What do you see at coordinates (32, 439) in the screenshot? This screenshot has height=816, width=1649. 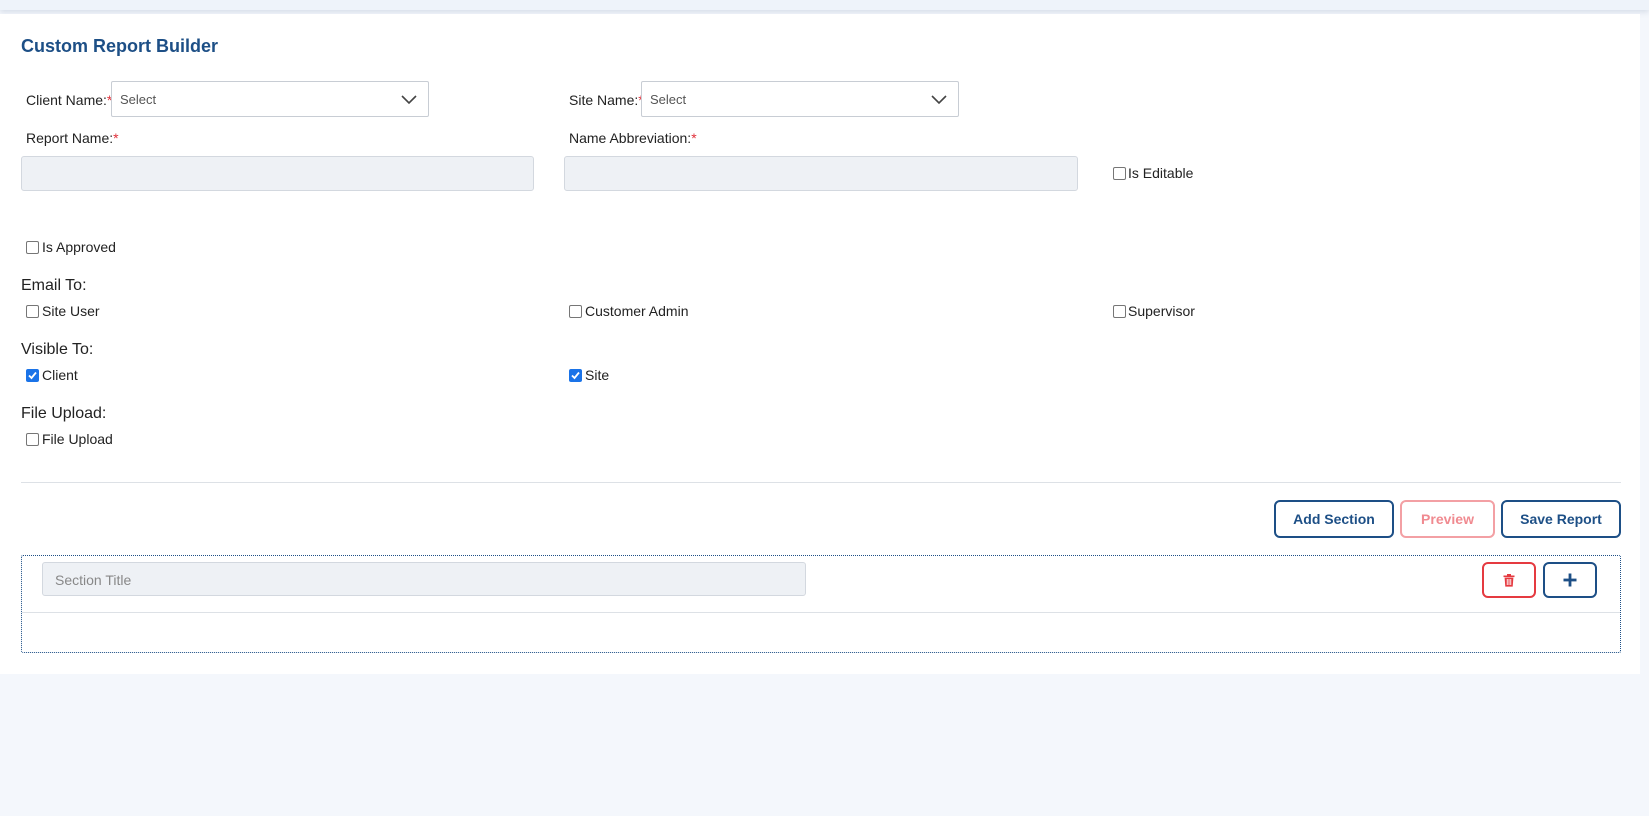 I see `file-upload-checkbox` at bounding box center [32, 439].